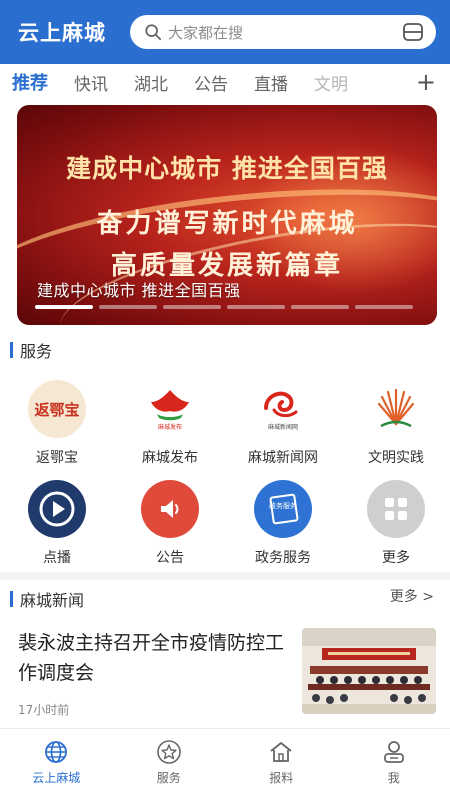  Describe the element at coordinates (412, 596) in the screenshot. I see `news-more-link: 更多 >` at that location.